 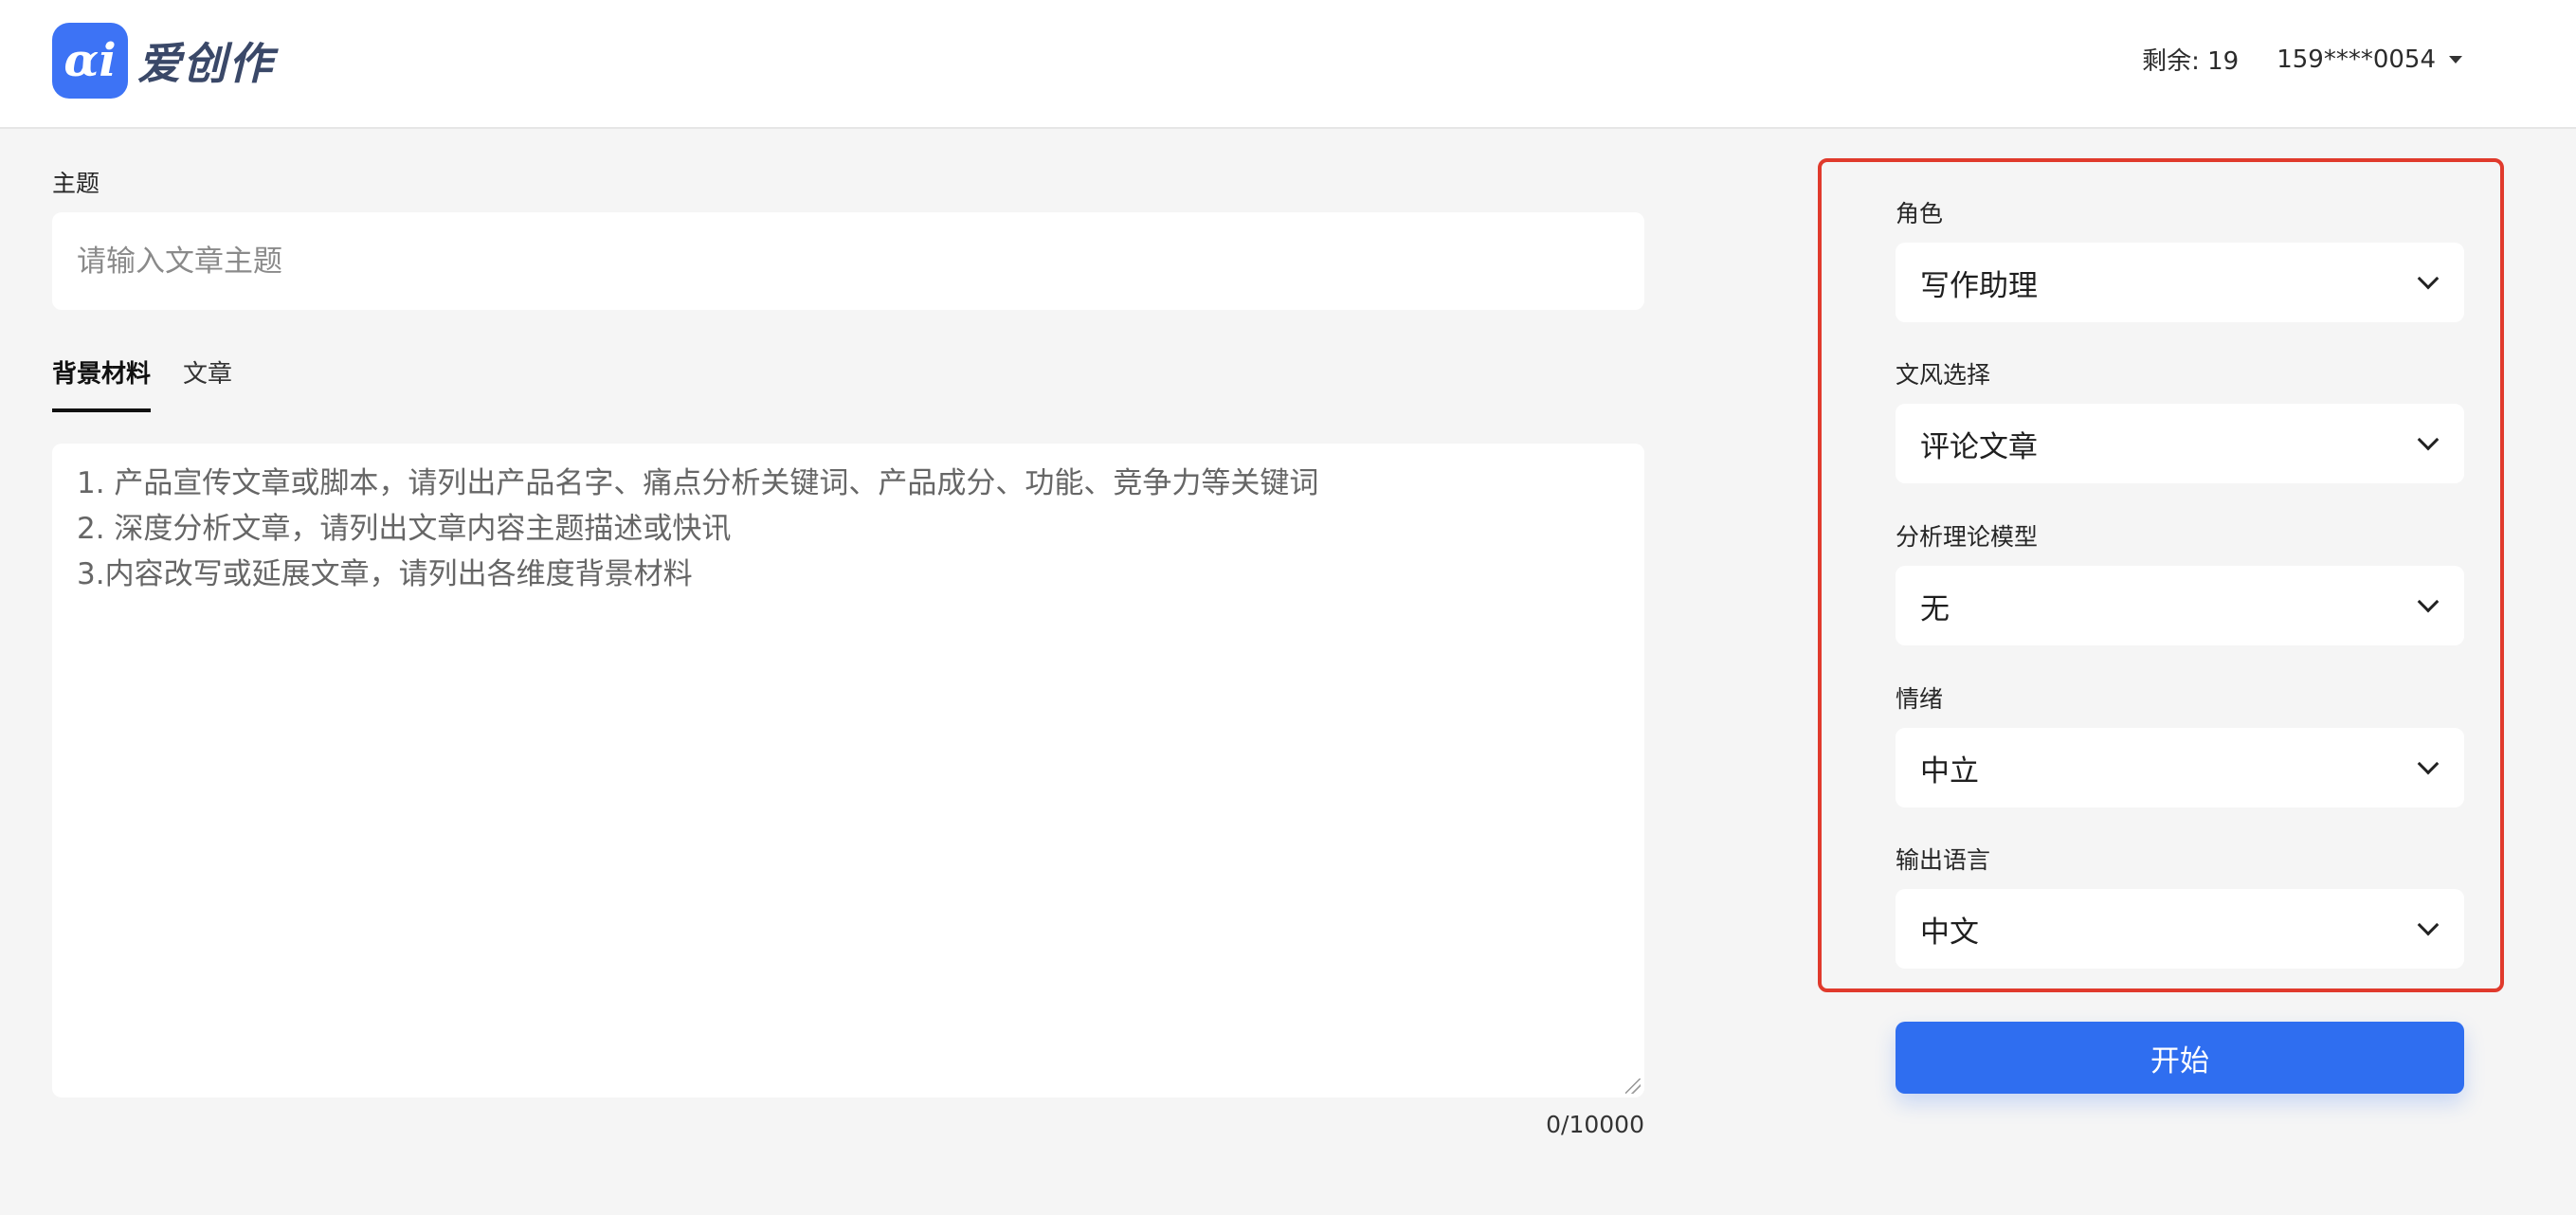 What do you see at coordinates (2180, 282) in the screenshot?
I see `role-select: 写作助理` at bounding box center [2180, 282].